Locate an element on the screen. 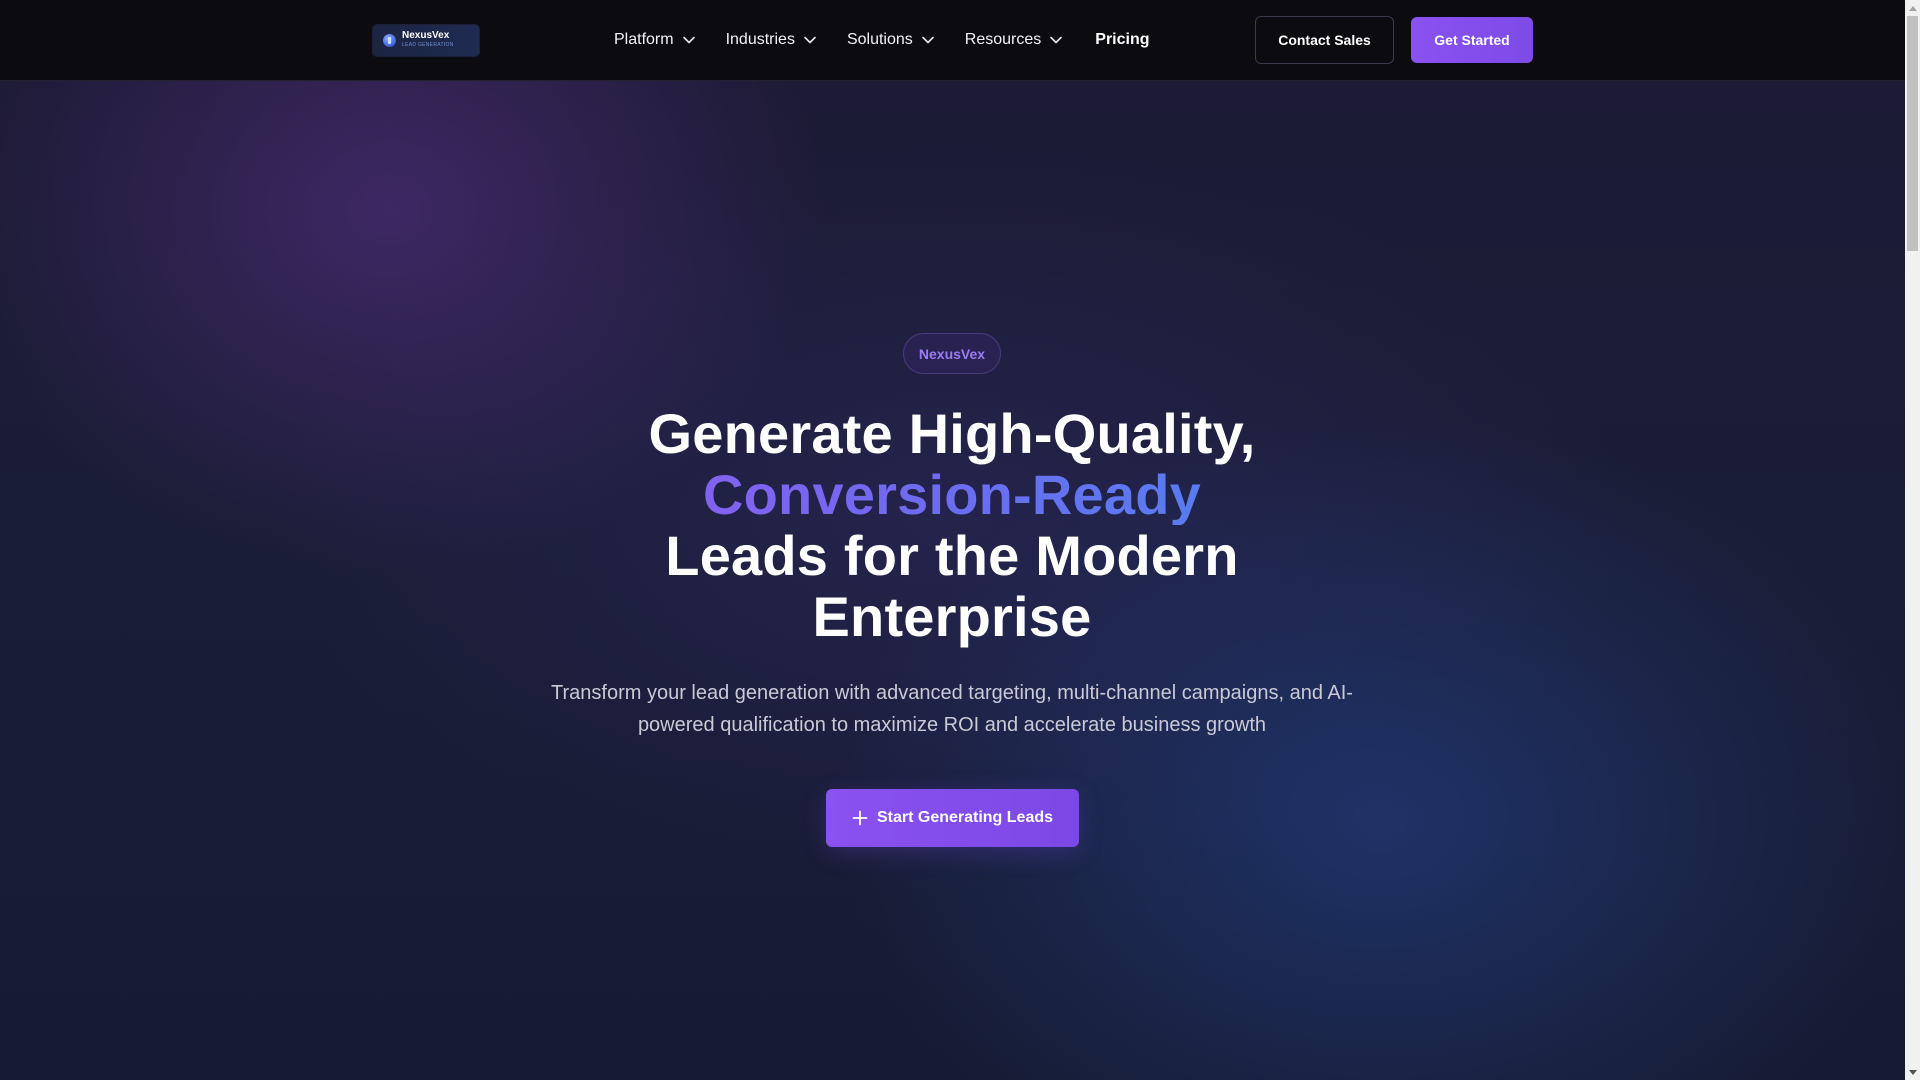 The width and height of the screenshot is (1920, 1080). get-started-button: Get Started is located at coordinates (1472, 40).